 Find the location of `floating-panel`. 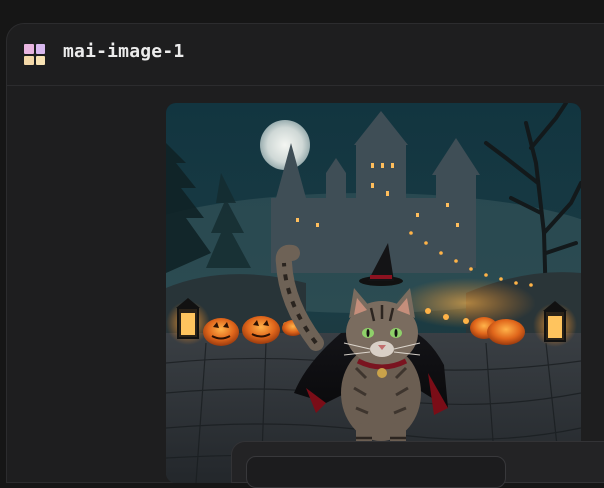

floating-panel is located at coordinates (417, 464).